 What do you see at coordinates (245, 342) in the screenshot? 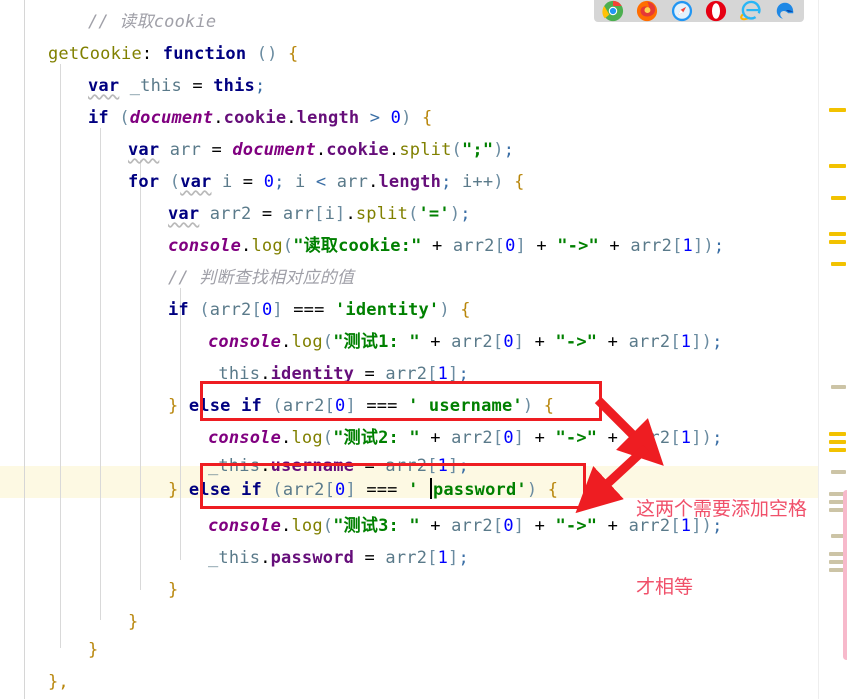
I see `code-token: console` at bounding box center [245, 342].